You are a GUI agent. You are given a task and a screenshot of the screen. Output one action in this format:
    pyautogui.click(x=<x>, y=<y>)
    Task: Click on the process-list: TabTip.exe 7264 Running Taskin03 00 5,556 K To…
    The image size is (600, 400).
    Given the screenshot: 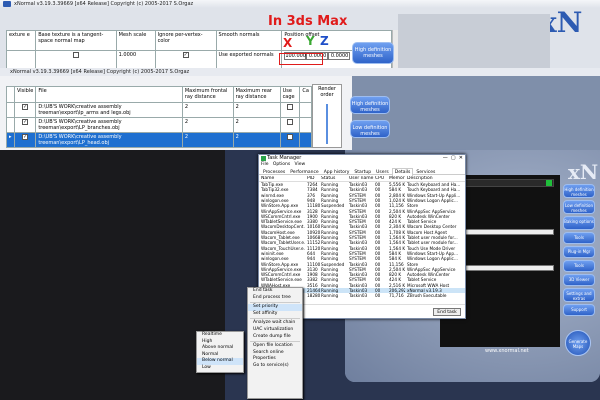 What is the action you would take?
    pyautogui.click(x=362, y=242)
    